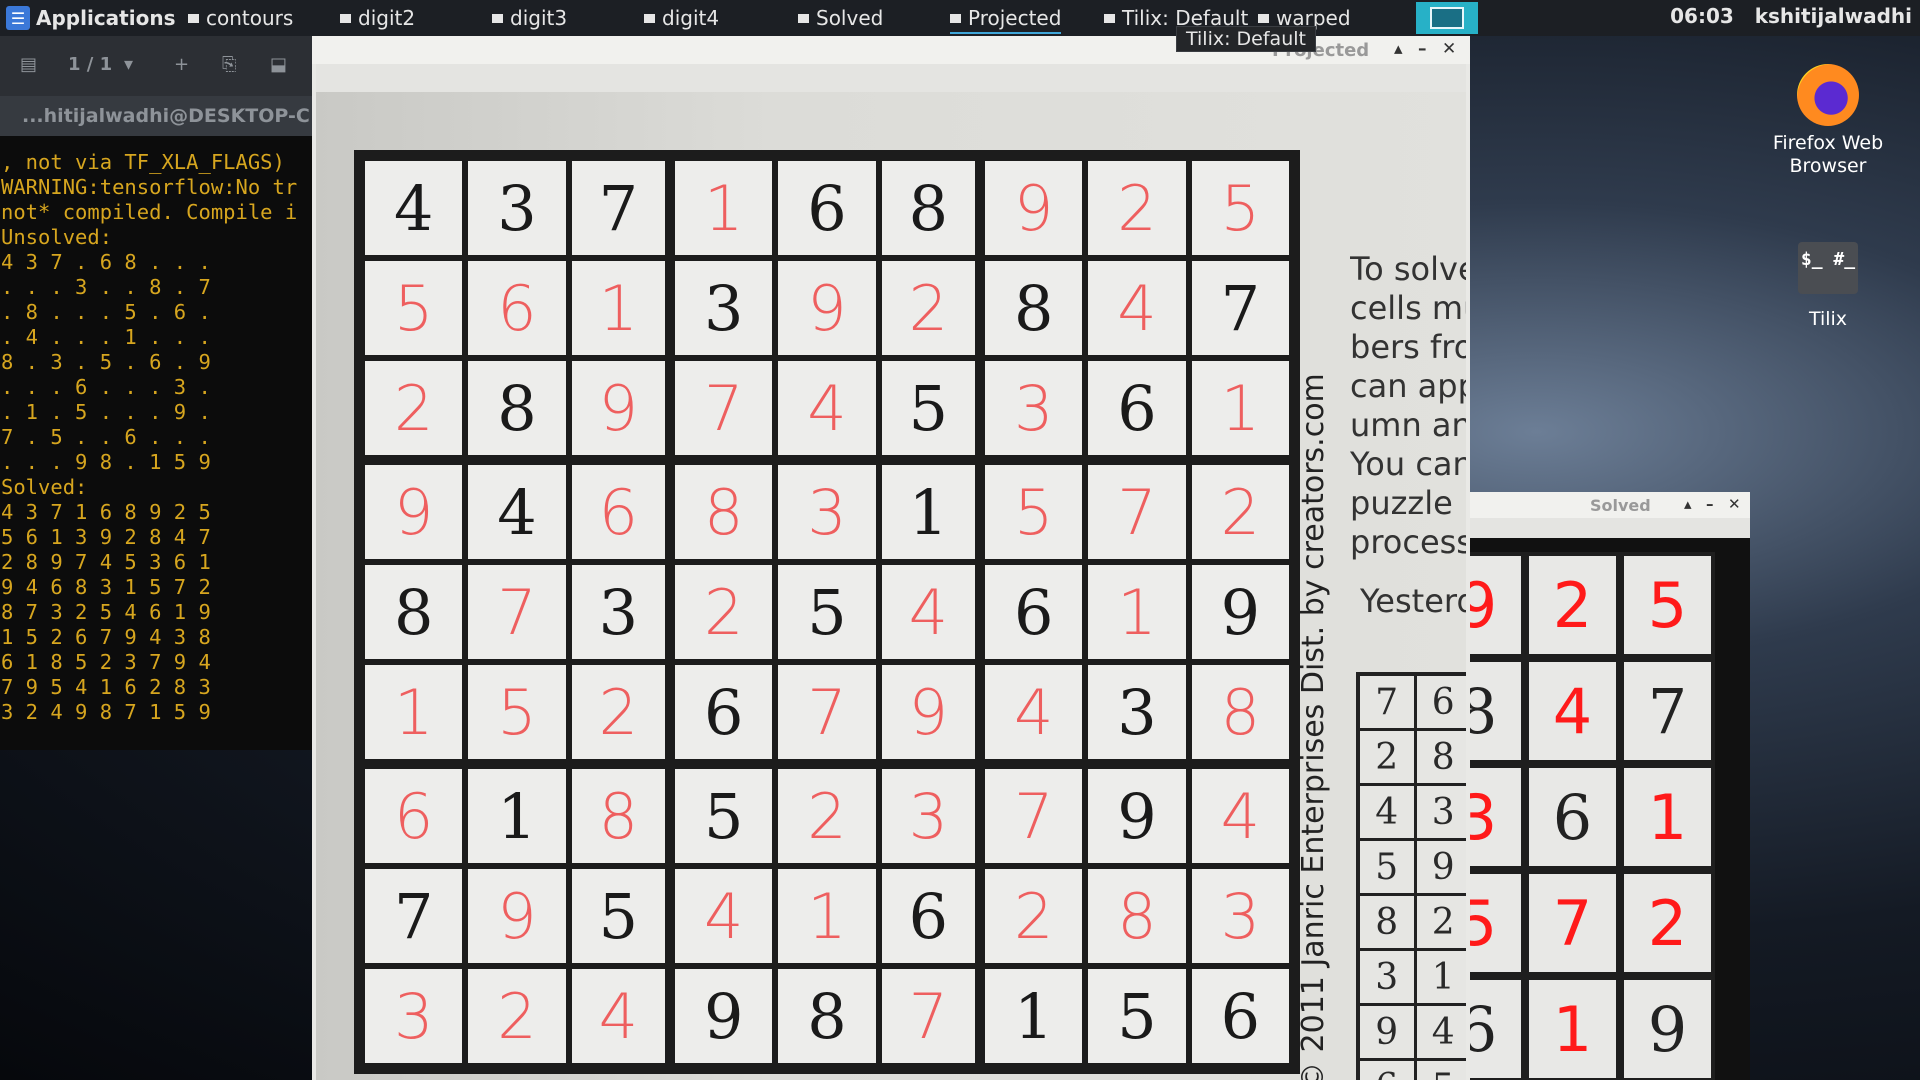  Describe the element at coordinates (229, 64) in the screenshot. I see `split-icon: ⎘` at that location.